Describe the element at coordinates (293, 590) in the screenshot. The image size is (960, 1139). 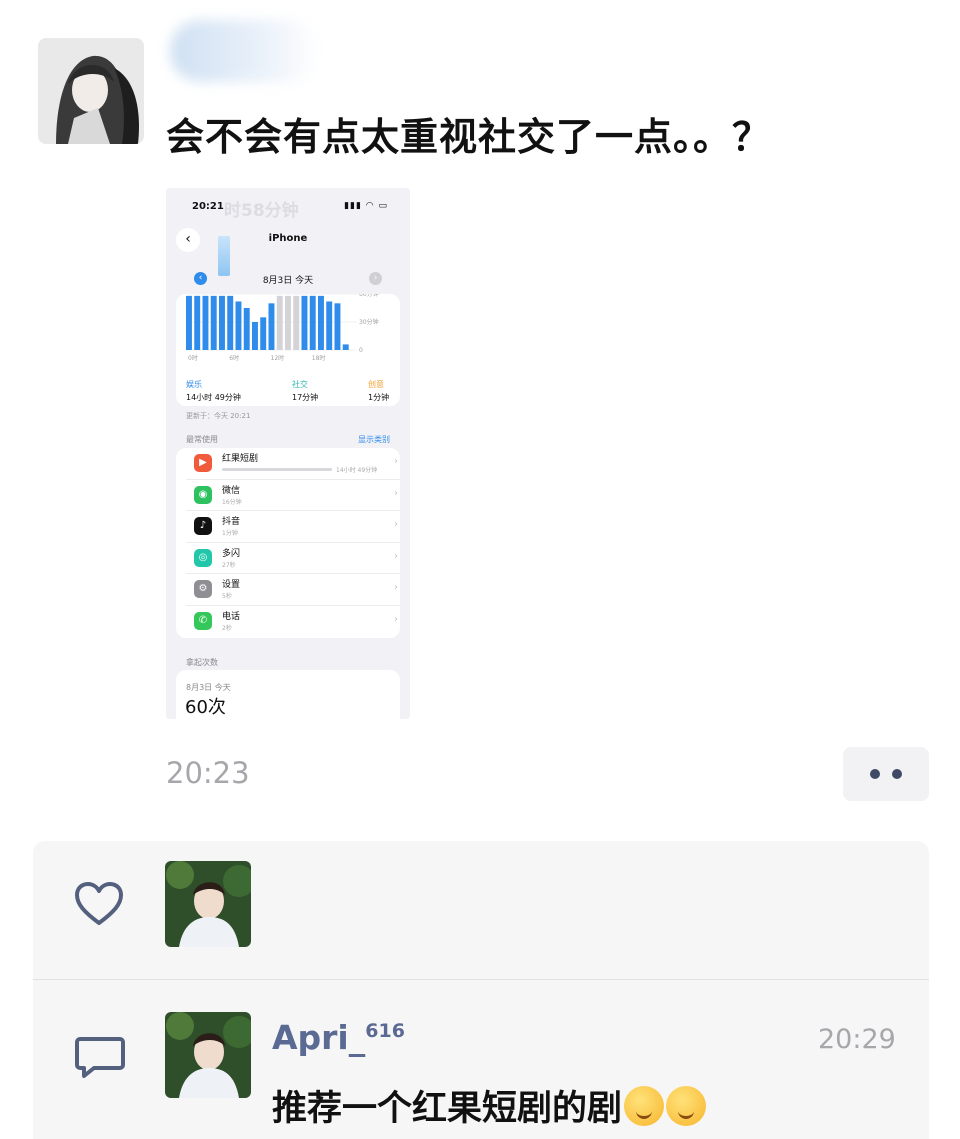
I see `app-row: ⚙ 设置 5秒 ›` at that location.